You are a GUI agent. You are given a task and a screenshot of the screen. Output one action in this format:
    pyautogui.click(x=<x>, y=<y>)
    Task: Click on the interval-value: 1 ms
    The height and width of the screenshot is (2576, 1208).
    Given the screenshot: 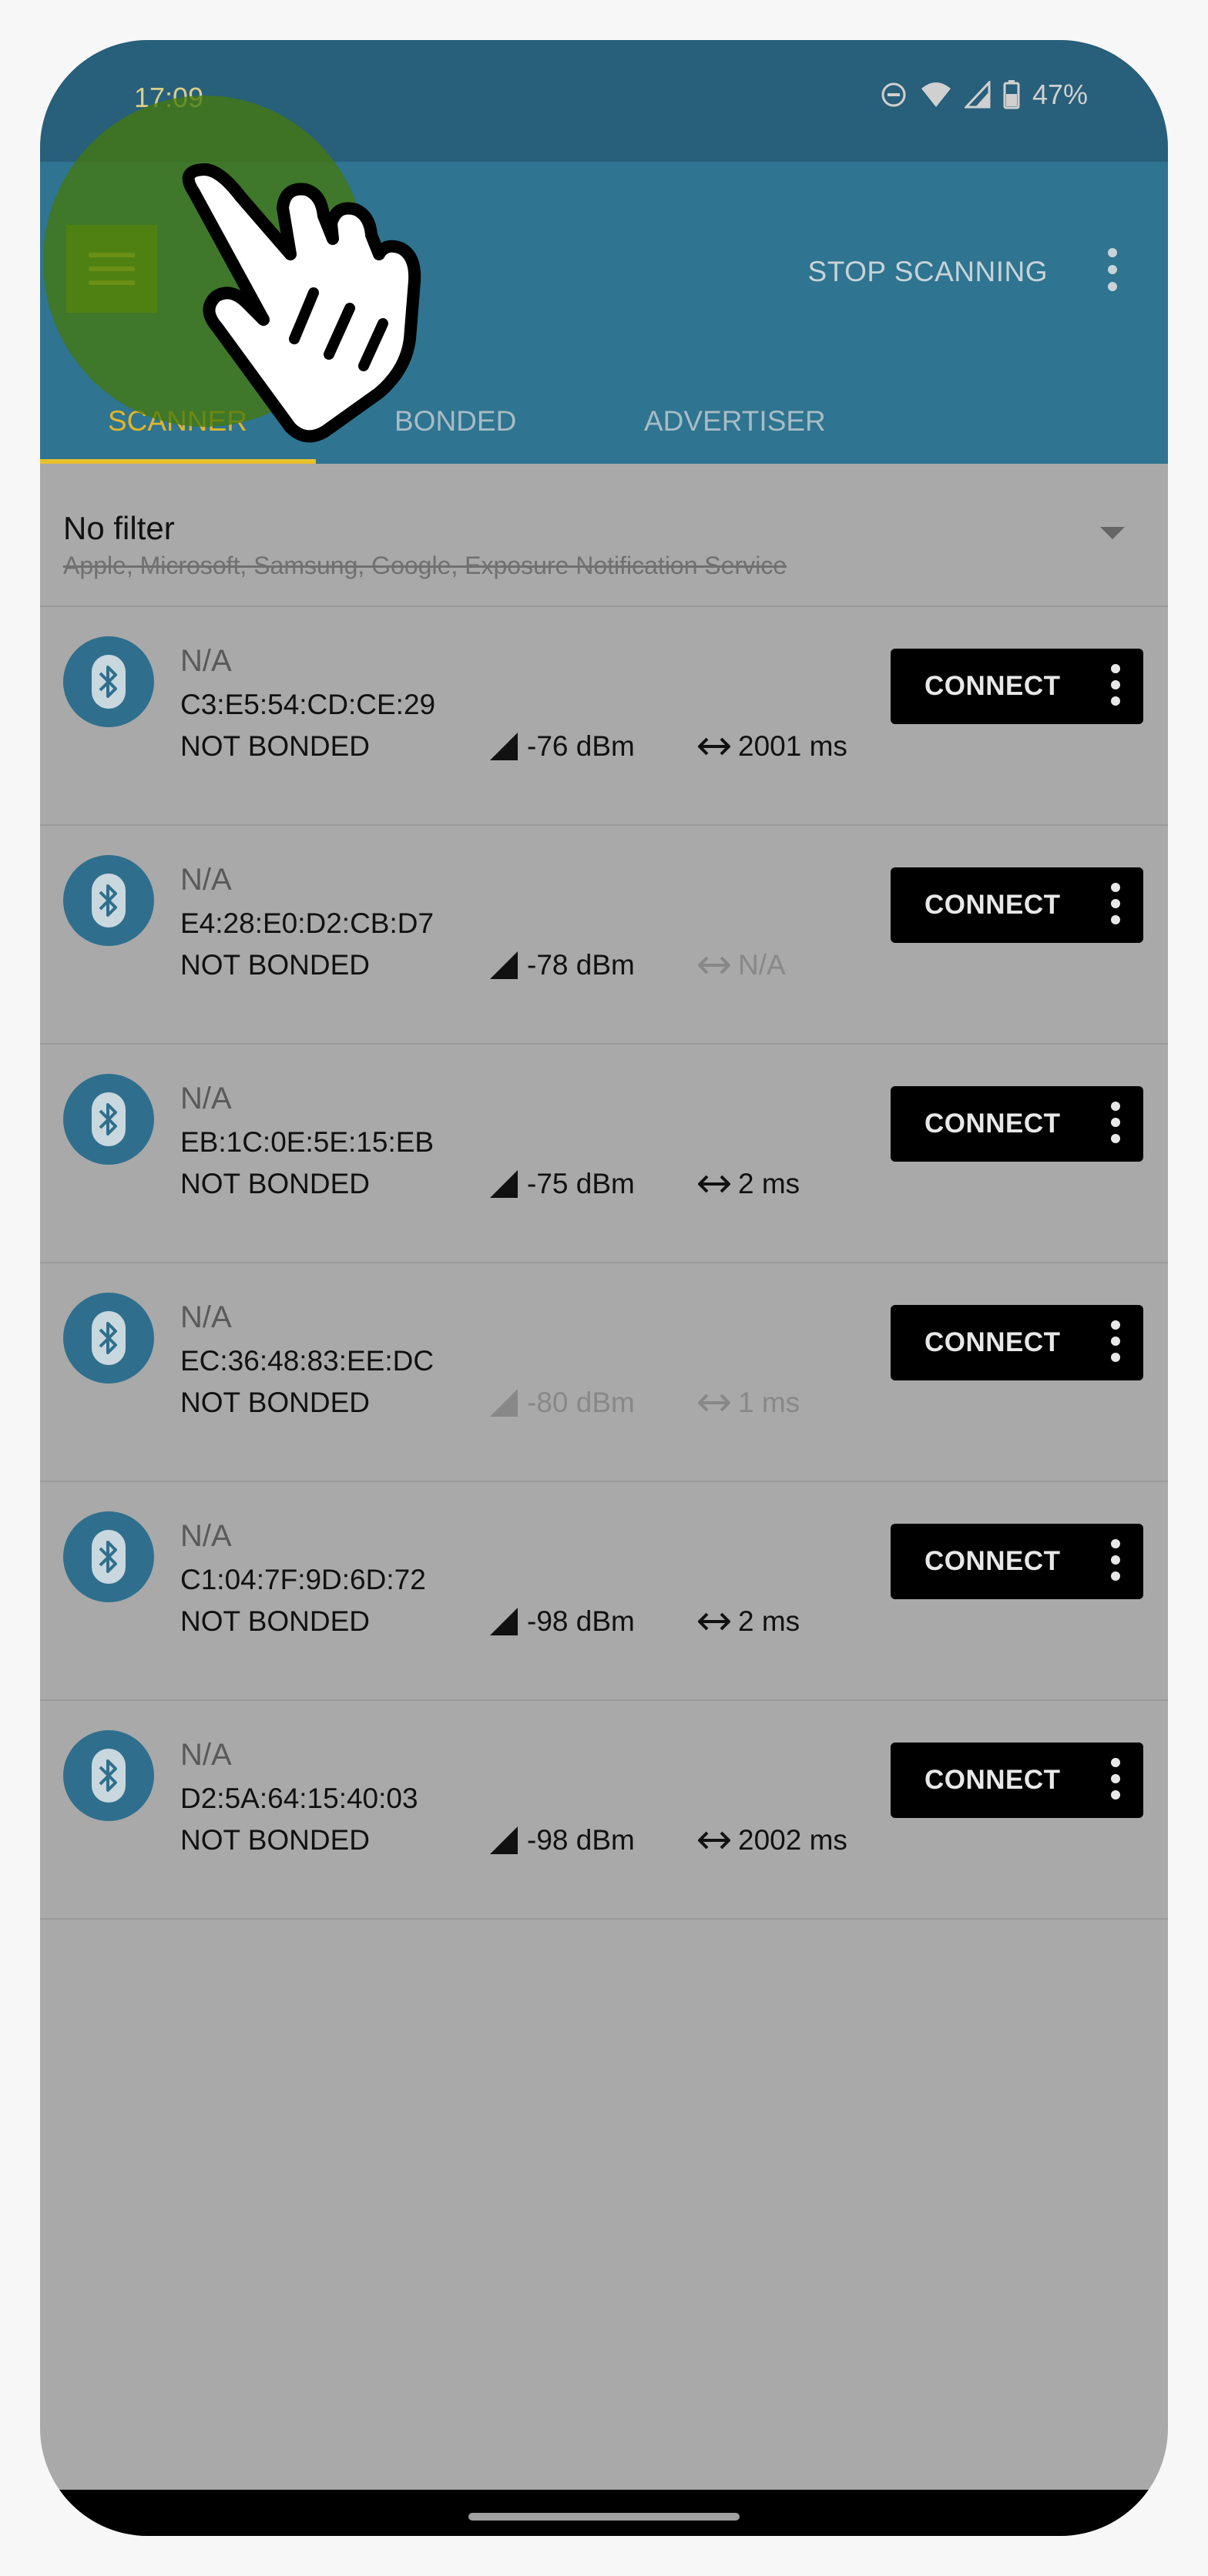 What is the action you would take?
    pyautogui.click(x=769, y=1402)
    